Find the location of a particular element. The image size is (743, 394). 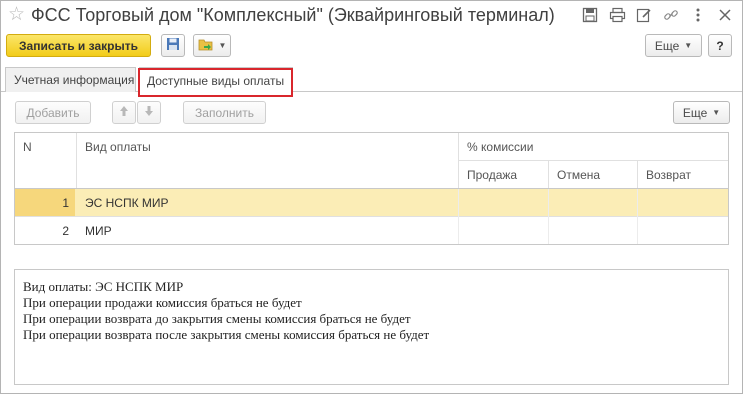

row-payment-type: ЭС НСПК МИР is located at coordinates (123, 202).